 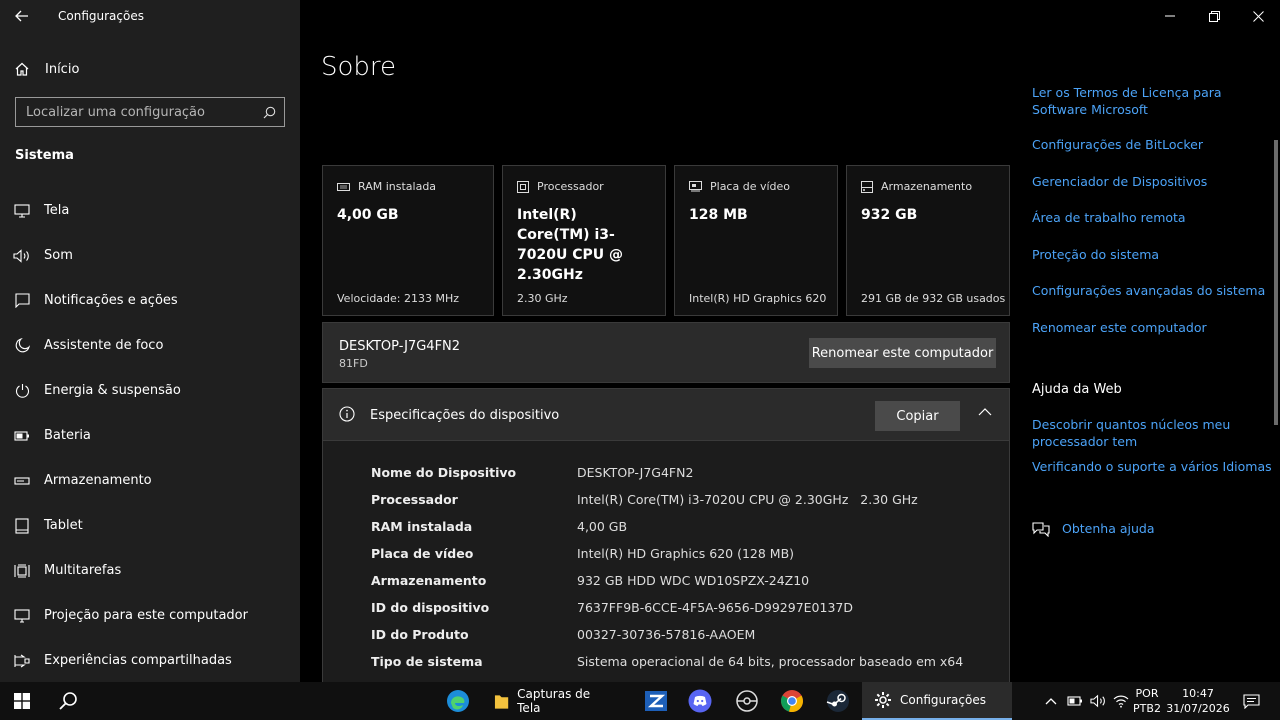 I want to click on minimize-button, so click(x=1170, y=16).